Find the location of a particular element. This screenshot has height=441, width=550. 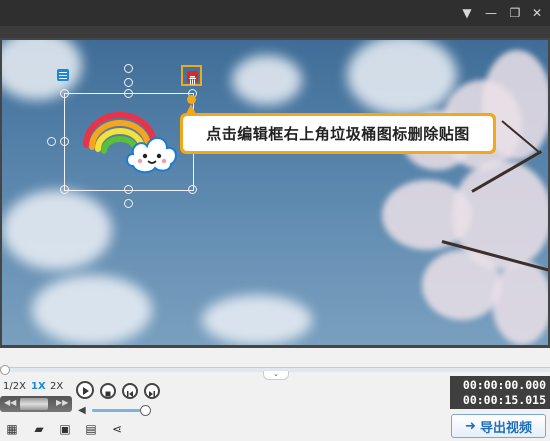

speed-slider: ◀◀ ▶▶ is located at coordinates (36, 404).